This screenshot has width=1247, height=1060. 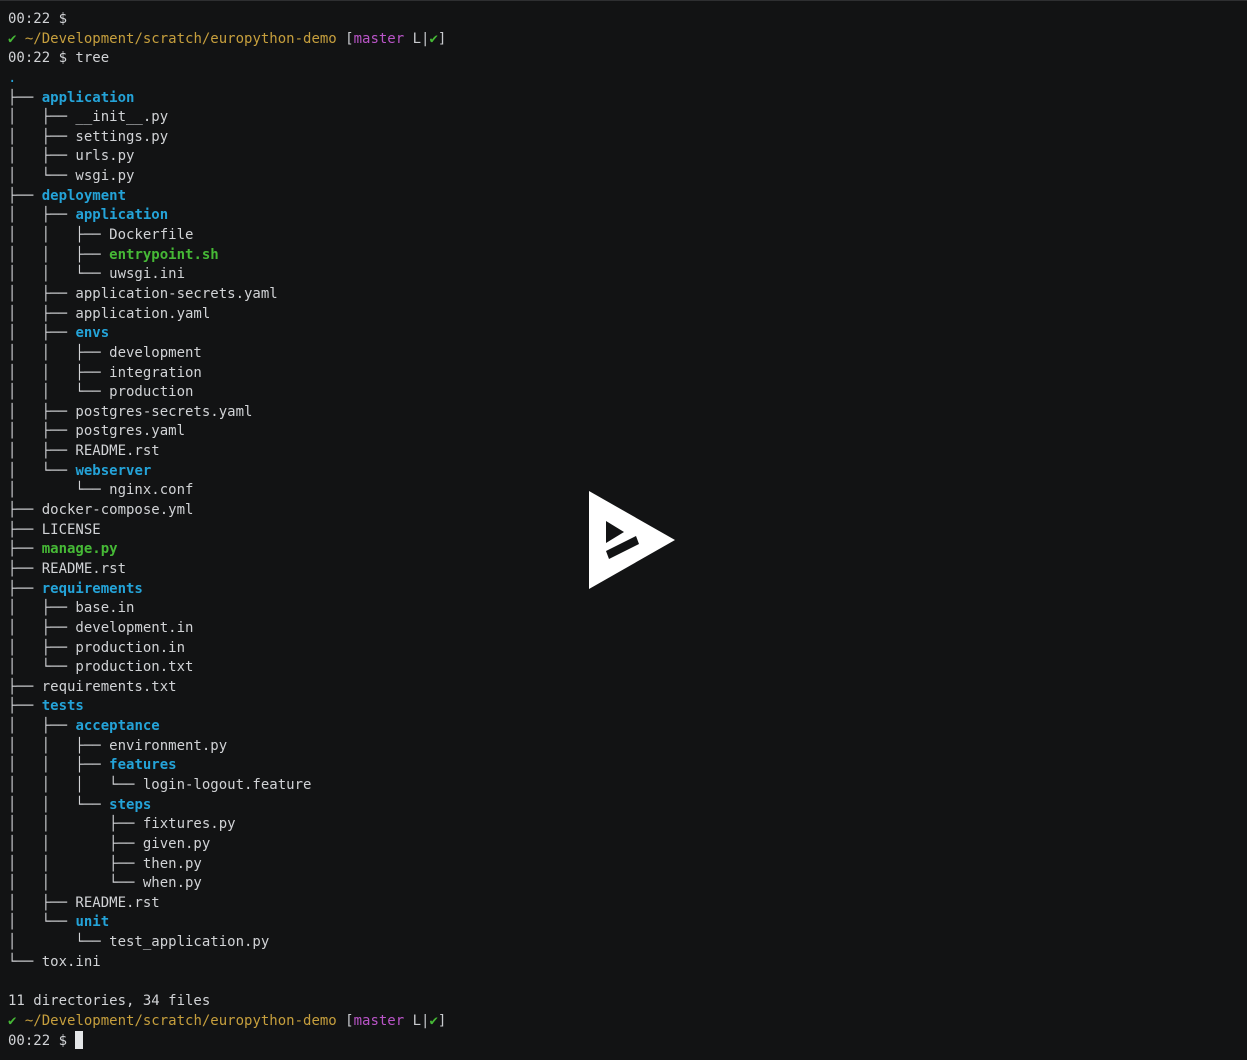 What do you see at coordinates (627, 432) in the screenshot?
I see `terminal-line: │ ├── postgres.yaml` at bounding box center [627, 432].